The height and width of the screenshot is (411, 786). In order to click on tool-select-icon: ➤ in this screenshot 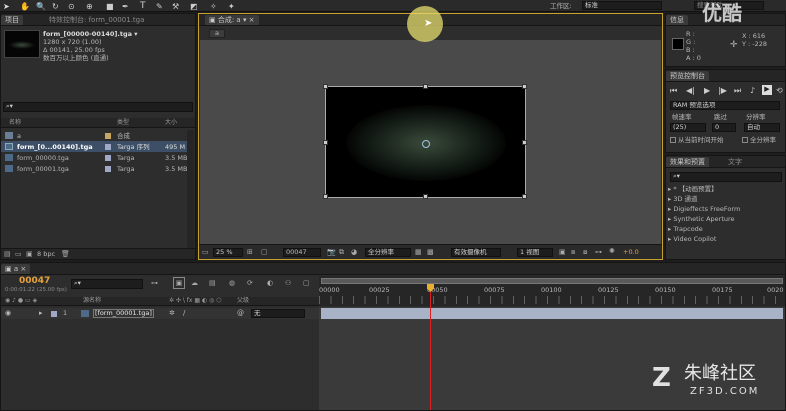, I will do `click(6, 6)`.